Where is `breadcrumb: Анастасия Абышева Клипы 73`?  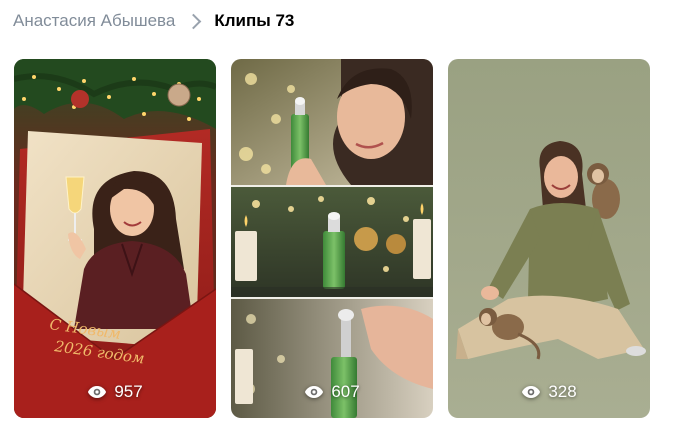
breadcrumb: Анастасия Абышева Клипы 73 is located at coordinates (153, 21).